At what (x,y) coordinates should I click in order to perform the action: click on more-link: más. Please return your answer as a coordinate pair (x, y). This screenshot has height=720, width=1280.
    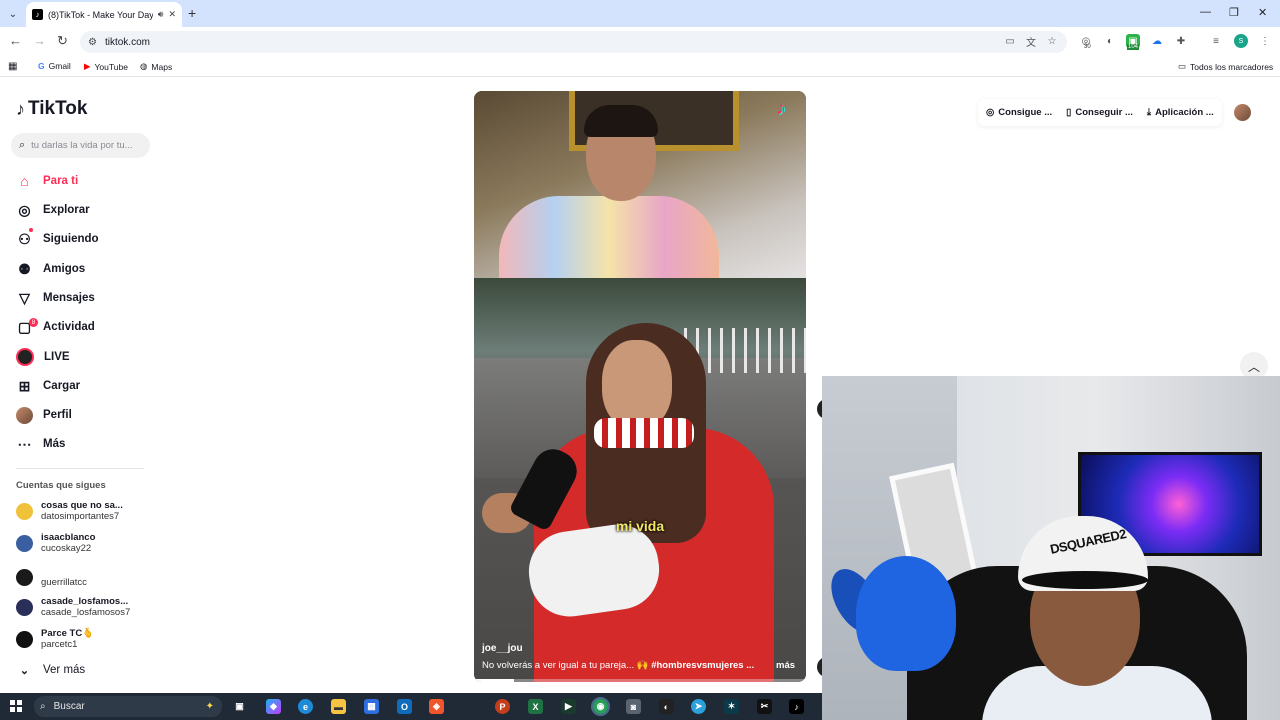
    Looking at the image, I should click on (785, 665).